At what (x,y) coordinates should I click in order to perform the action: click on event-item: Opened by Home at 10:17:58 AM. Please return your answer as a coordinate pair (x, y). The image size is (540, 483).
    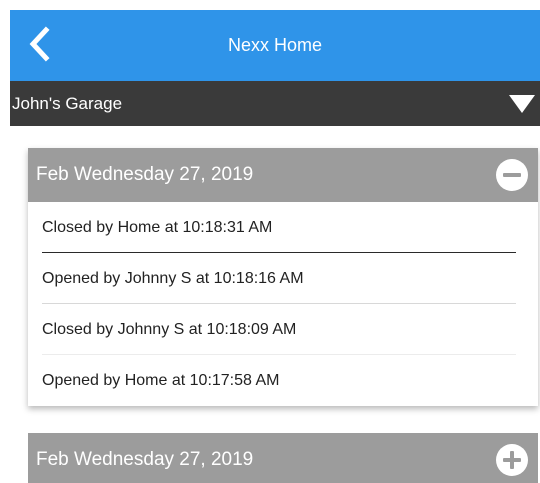
    Looking at the image, I should click on (283, 380).